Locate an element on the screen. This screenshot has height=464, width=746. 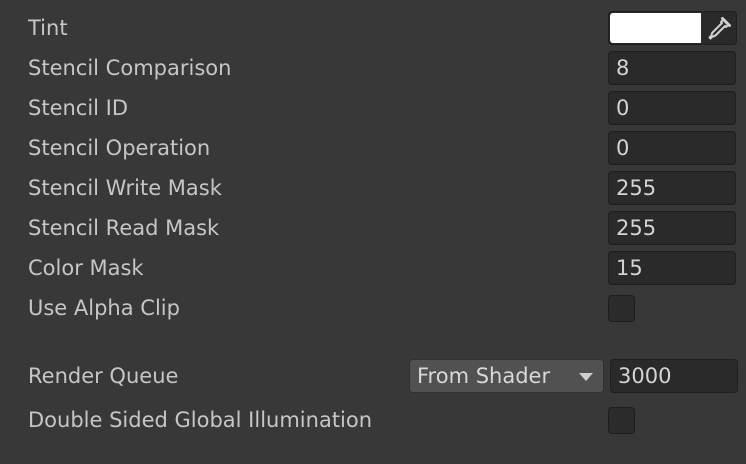
stencil-operation-input: 0 is located at coordinates (672, 148).